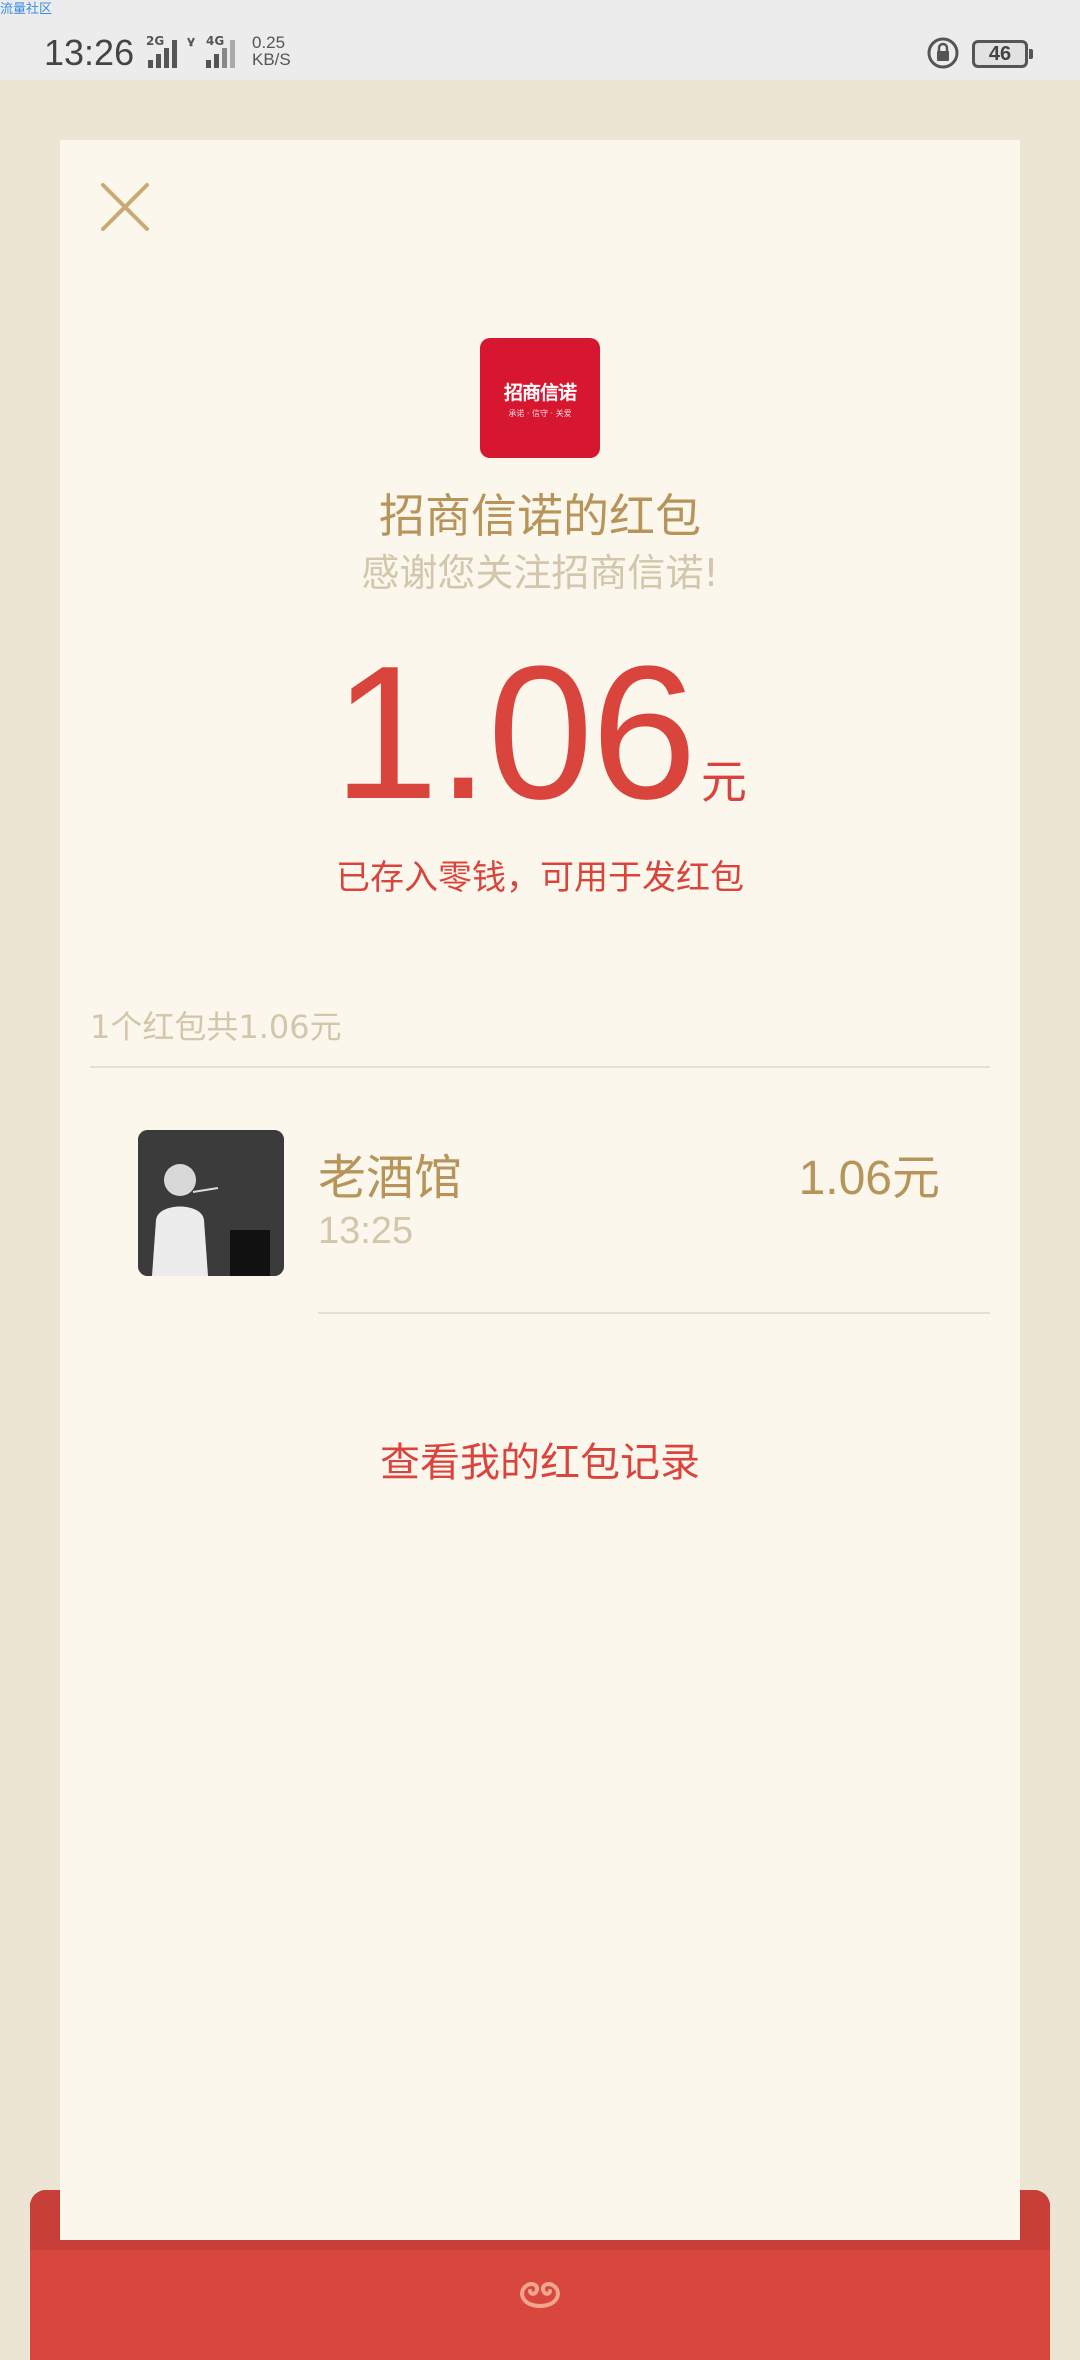 This screenshot has width=1080, height=2360. What do you see at coordinates (540, 1210) in the screenshot?
I see `list-item: 老酒馆 13:25 1.06元` at bounding box center [540, 1210].